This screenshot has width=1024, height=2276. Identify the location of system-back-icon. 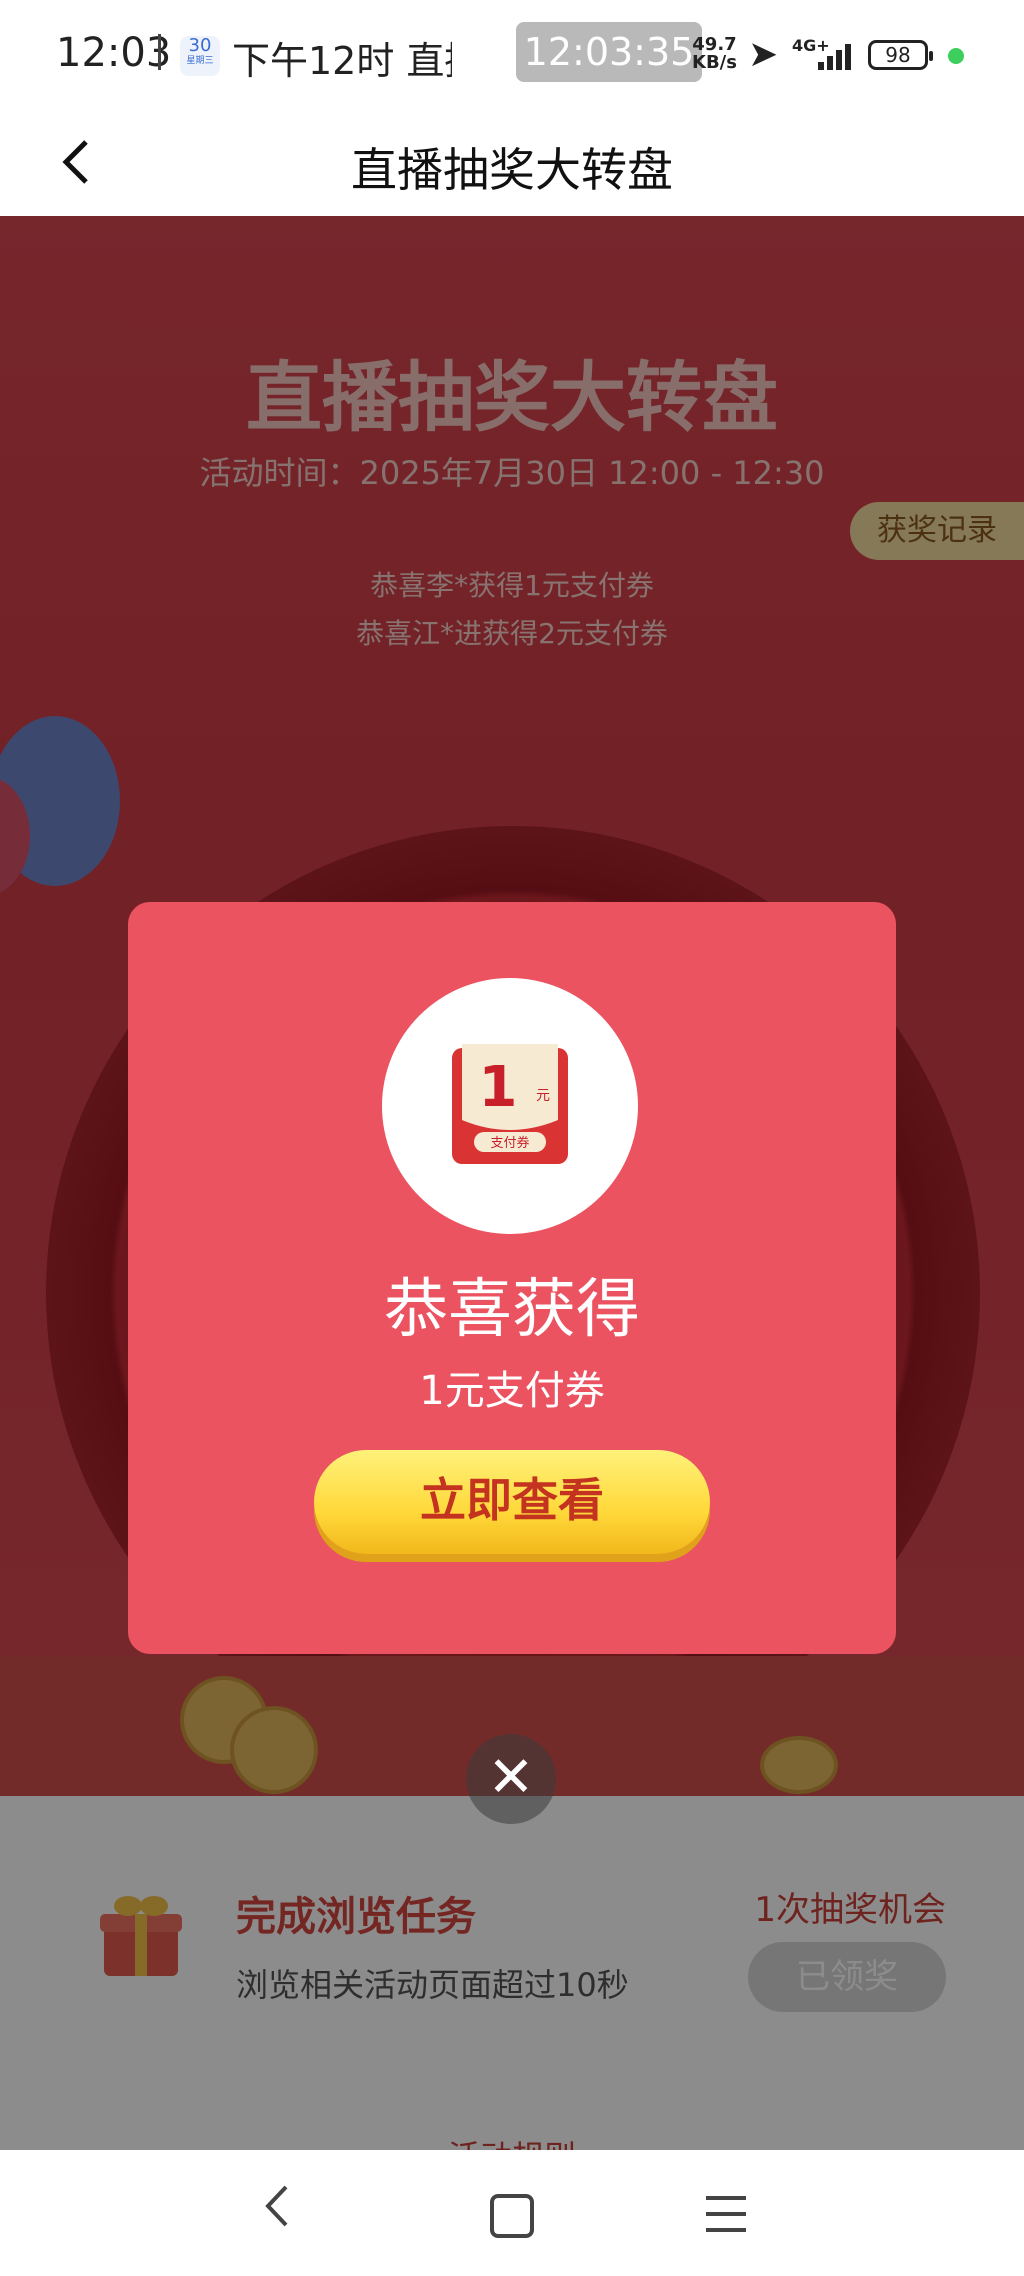
(277, 2212).